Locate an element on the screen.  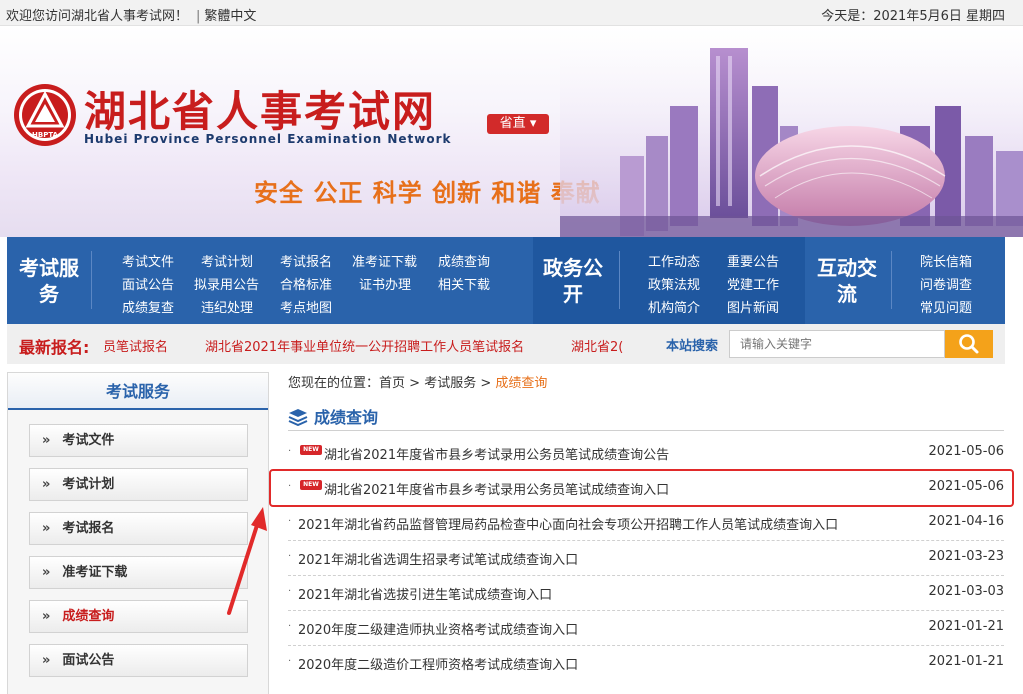
province-select-button: 省直 ▾ is located at coordinates (518, 124).